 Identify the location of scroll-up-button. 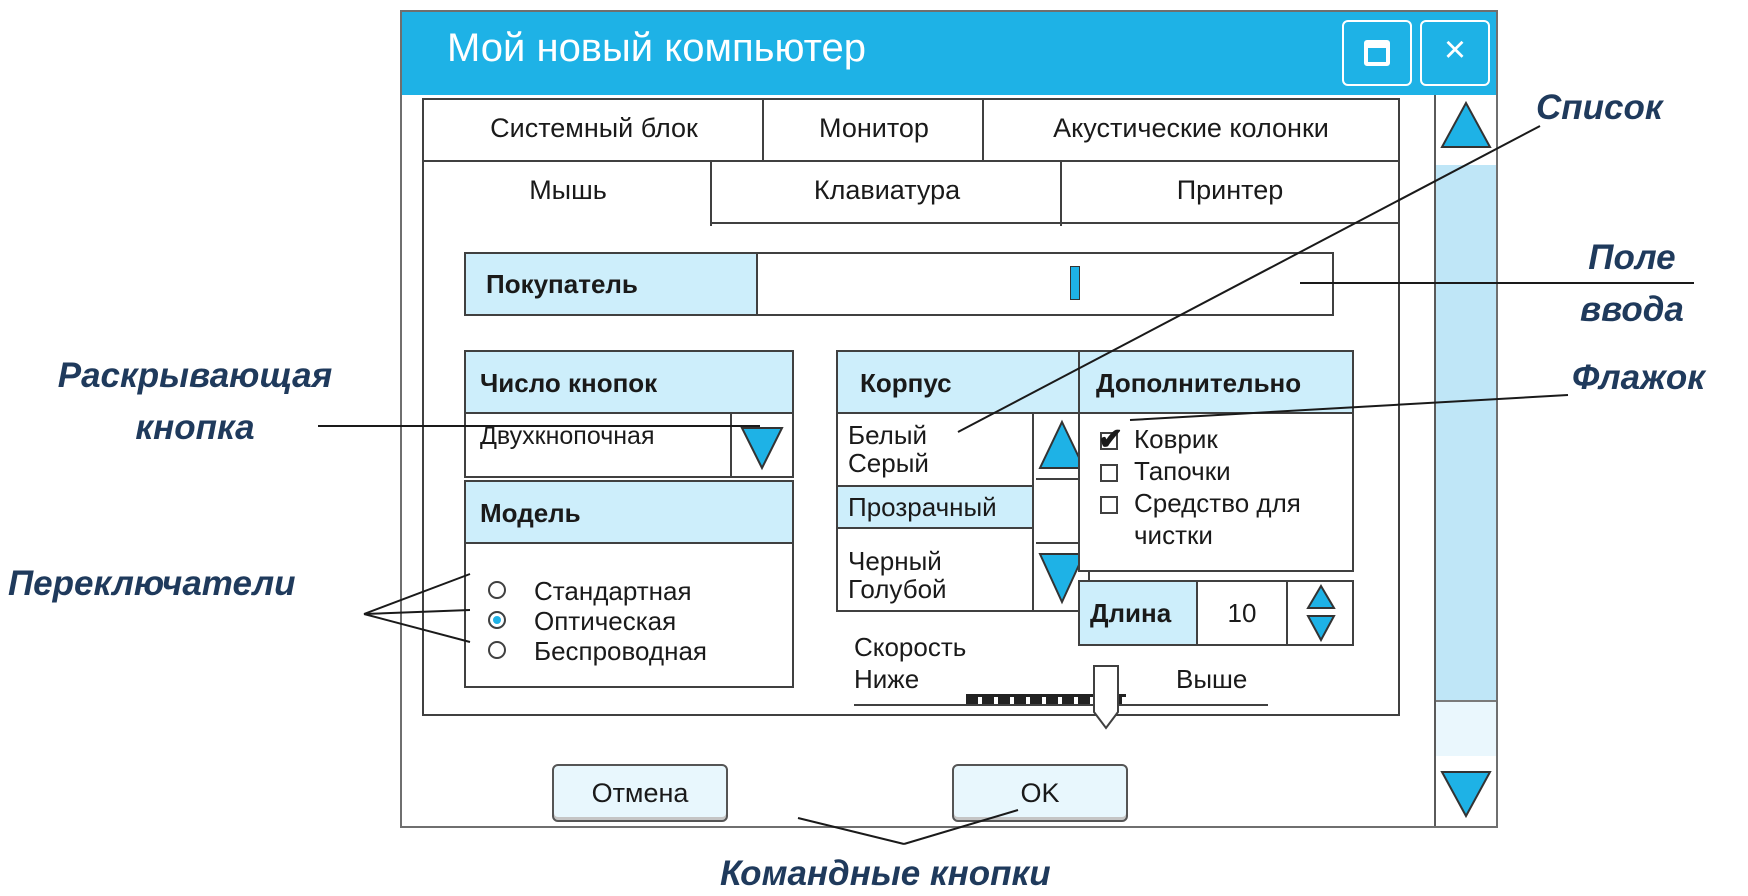
(1466, 130).